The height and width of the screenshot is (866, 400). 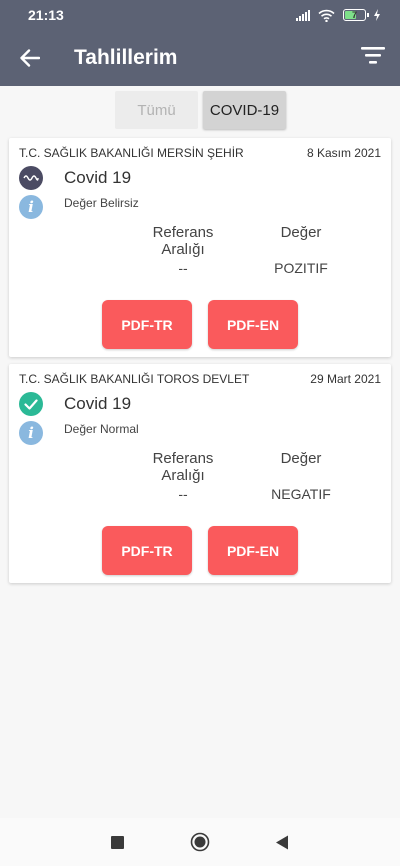 I want to click on square-icon, so click(x=117, y=842).